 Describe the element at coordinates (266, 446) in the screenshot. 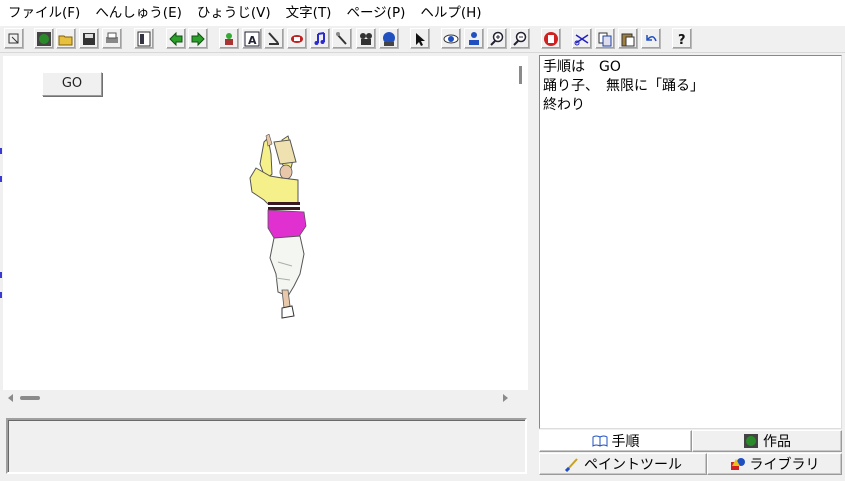

I see `message-panel` at that location.